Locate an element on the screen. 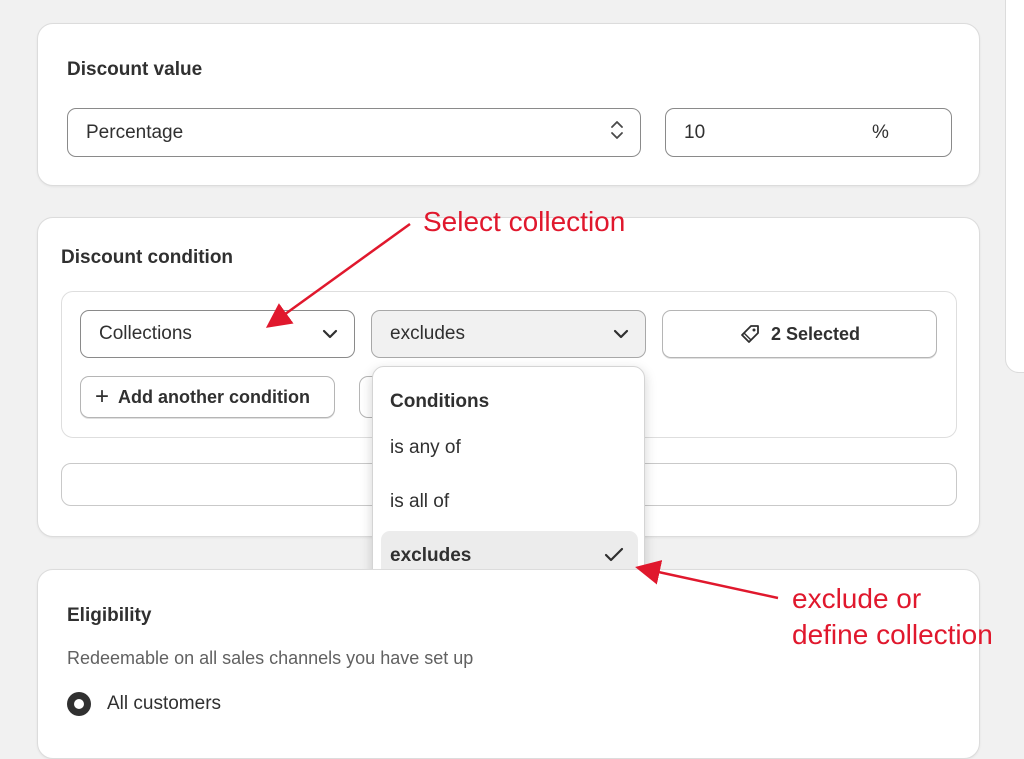  option-is-any-of: is any of is located at coordinates (425, 448).